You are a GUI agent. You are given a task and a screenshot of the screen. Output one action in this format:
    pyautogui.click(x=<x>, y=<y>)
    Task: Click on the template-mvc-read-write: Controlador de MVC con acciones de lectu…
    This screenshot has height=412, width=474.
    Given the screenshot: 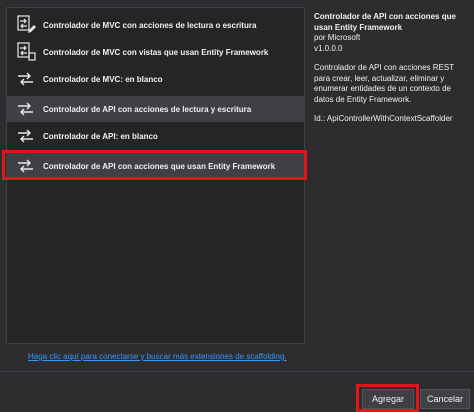 What is the action you would take?
    pyautogui.click(x=155, y=25)
    